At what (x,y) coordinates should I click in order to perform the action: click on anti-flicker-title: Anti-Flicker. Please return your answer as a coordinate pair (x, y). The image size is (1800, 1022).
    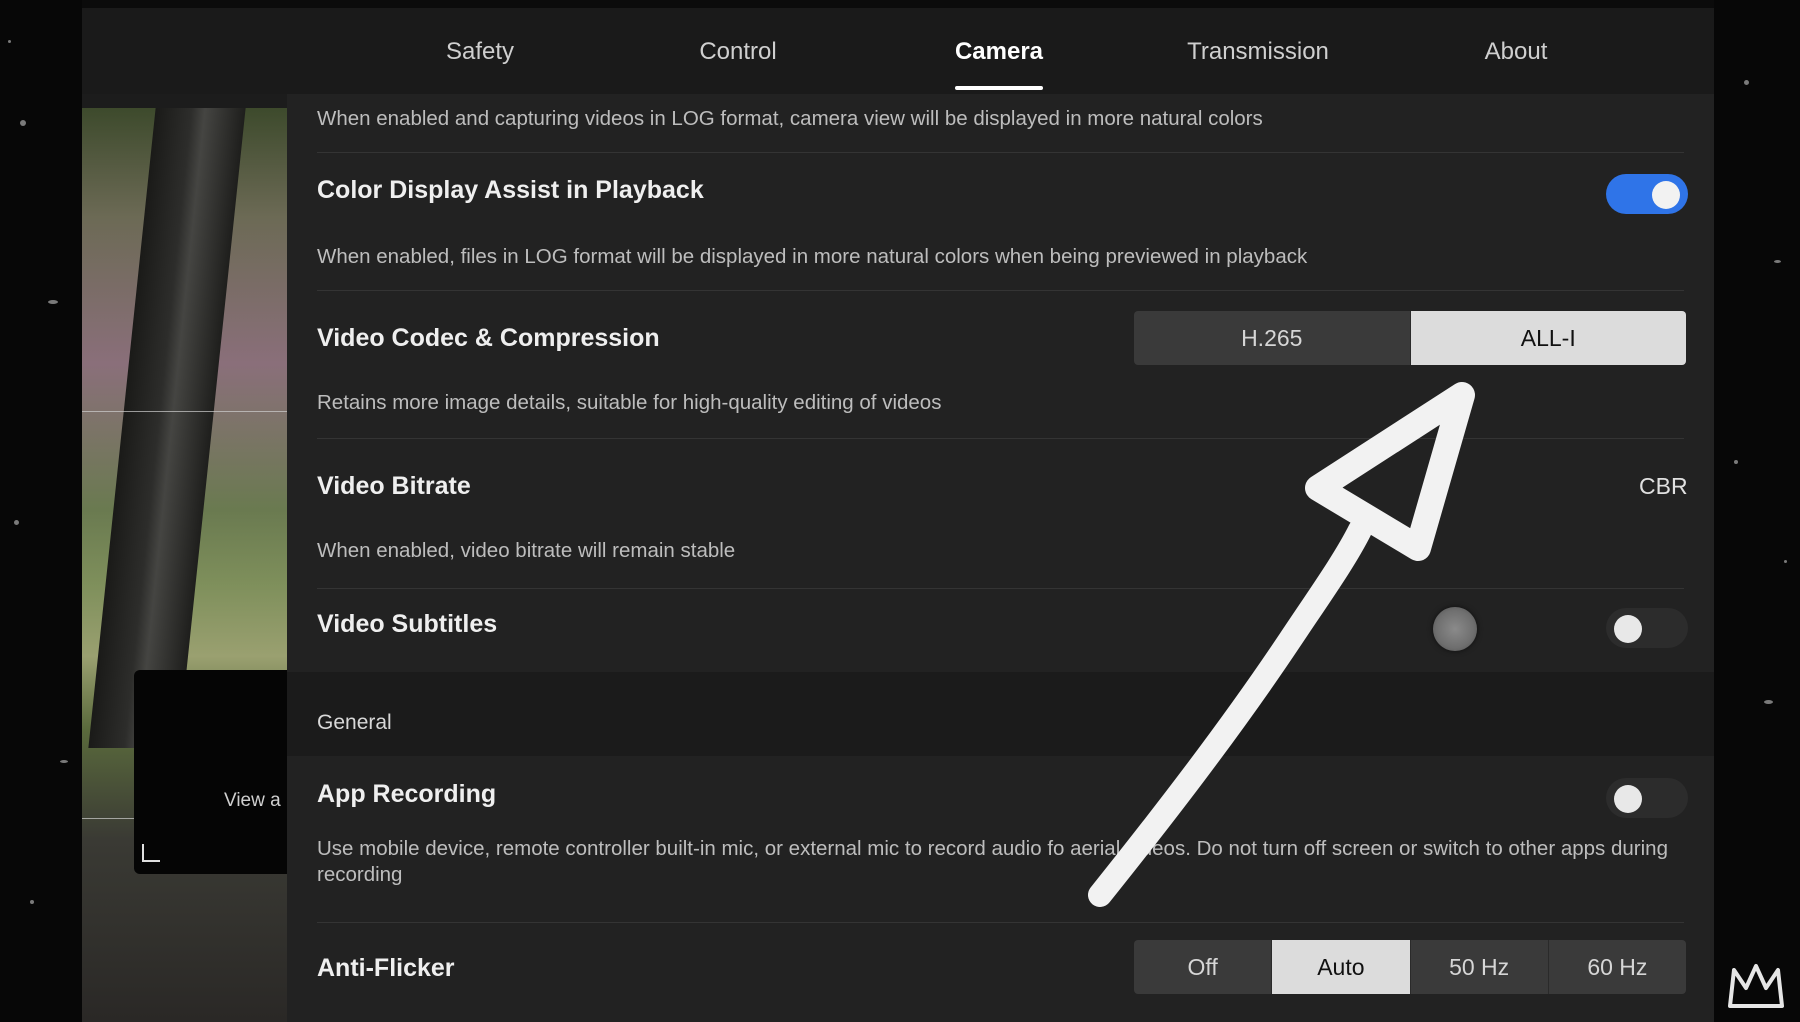
    Looking at the image, I should click on (386, 968).